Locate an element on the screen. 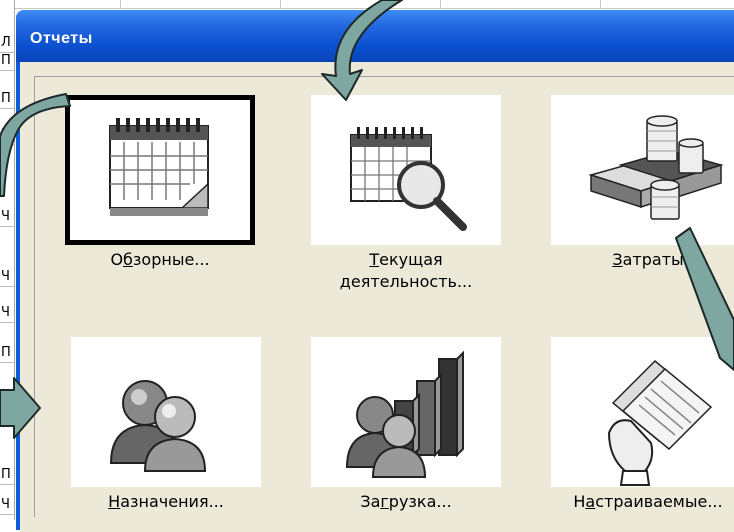  spreadsheet-header-strip is located at coordinates (367, 4).